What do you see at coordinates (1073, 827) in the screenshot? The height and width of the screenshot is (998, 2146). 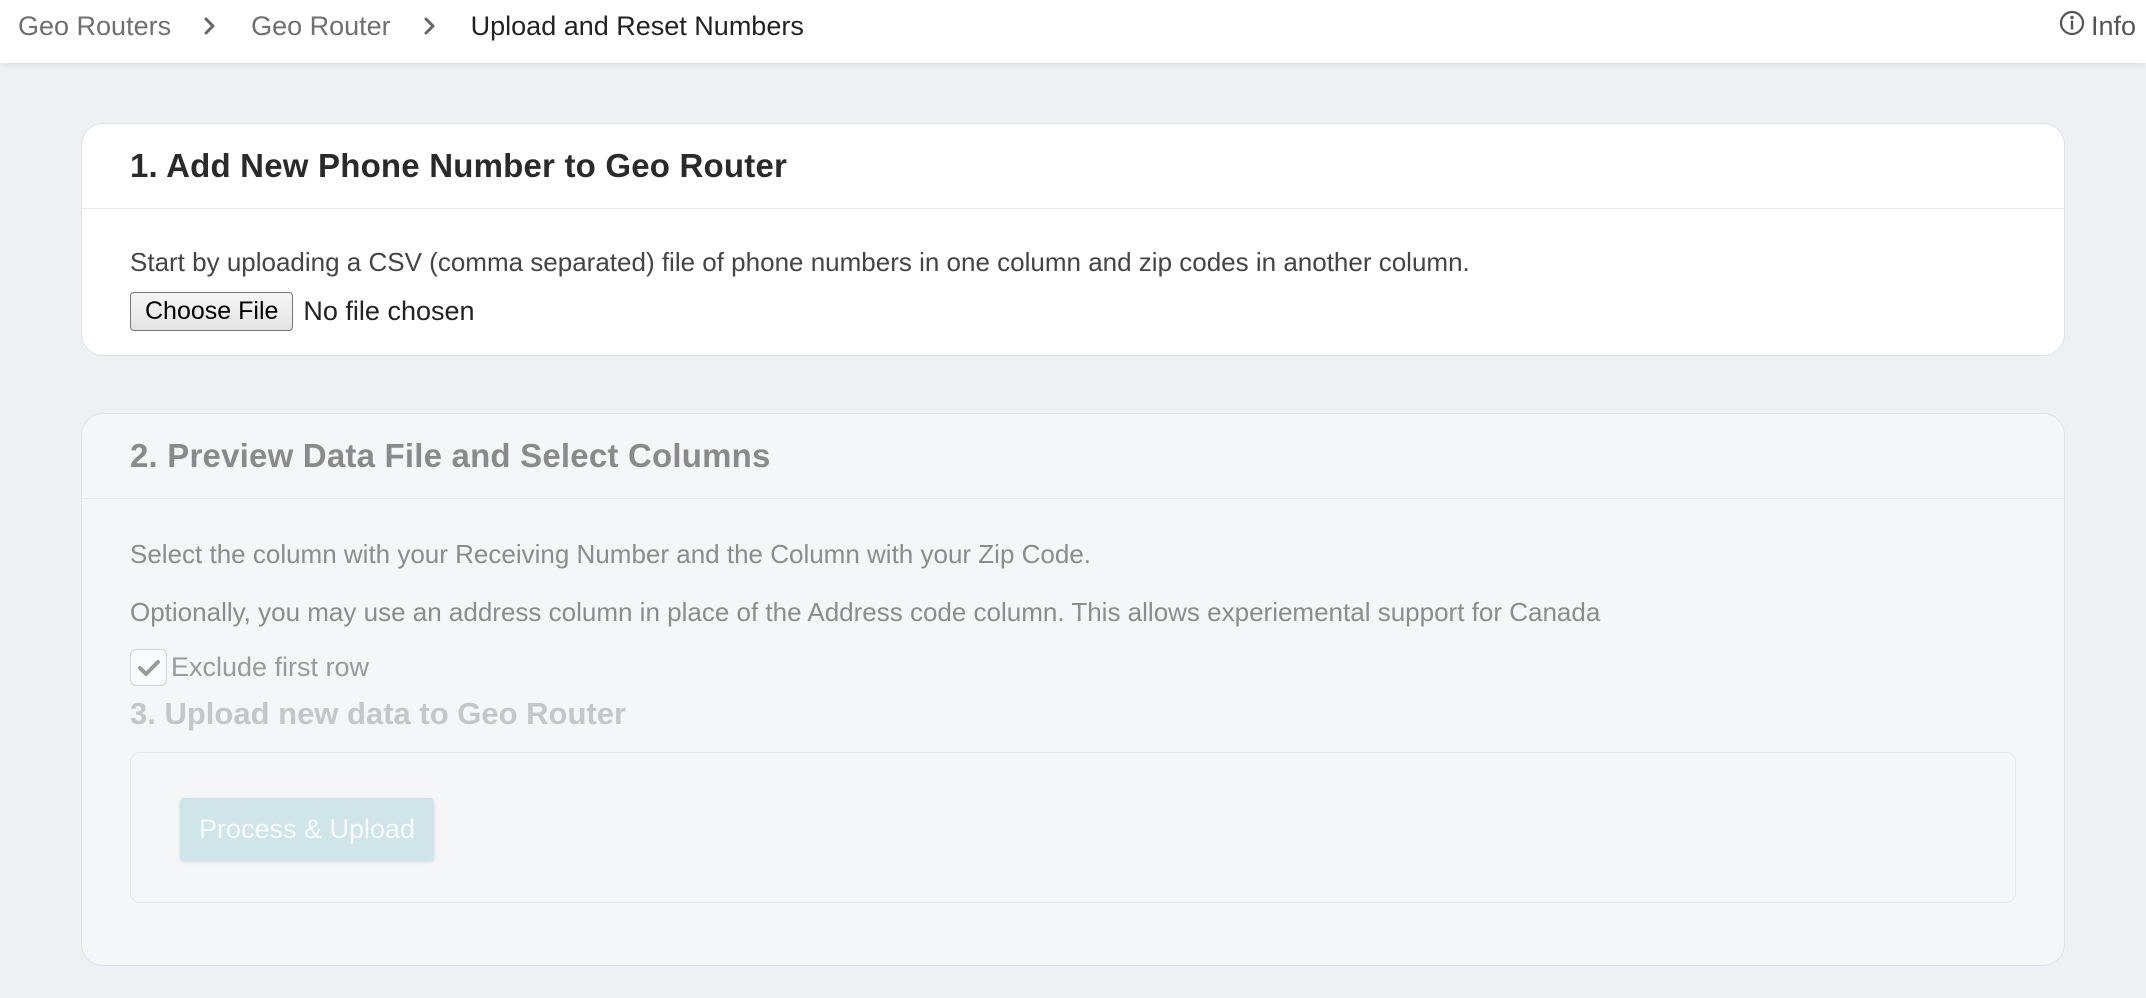 I see `step3-panel: Process & Upload` at bounding box center [1073, 827].